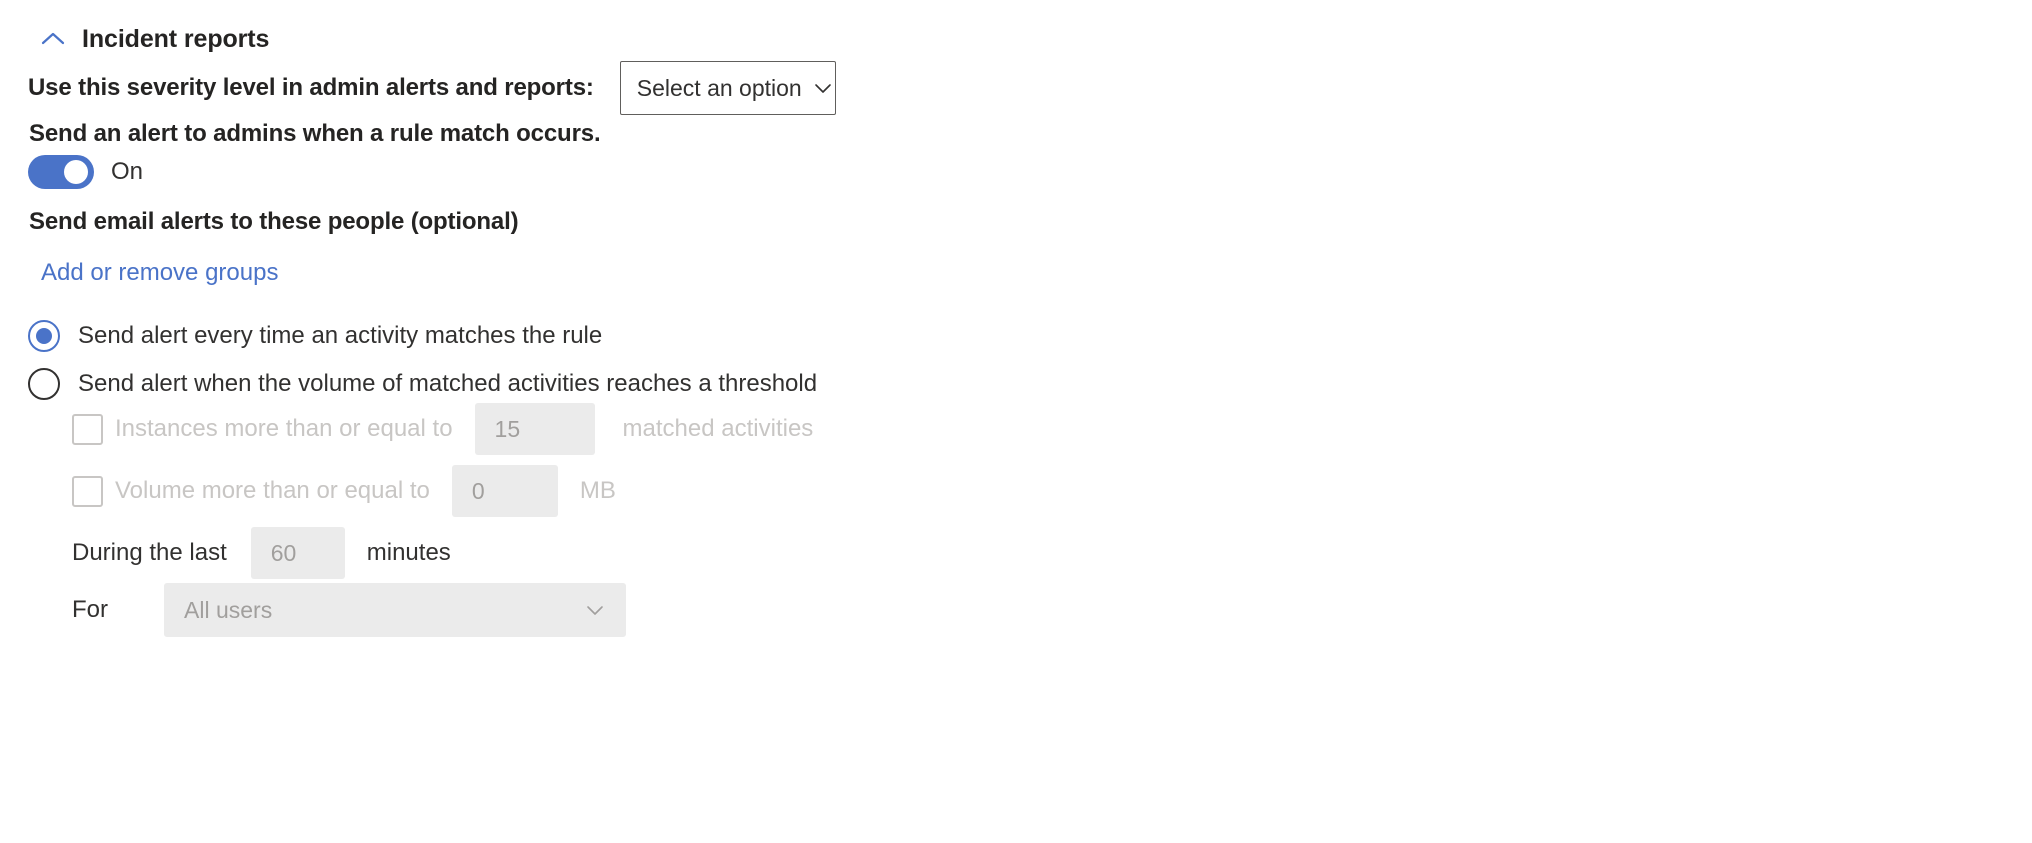 The width and height of the screenshot is (2032, 843). Describe the element at coordinates (718, 428) in the screenshot. I see `instances-unit-label: matched activities` at that location.